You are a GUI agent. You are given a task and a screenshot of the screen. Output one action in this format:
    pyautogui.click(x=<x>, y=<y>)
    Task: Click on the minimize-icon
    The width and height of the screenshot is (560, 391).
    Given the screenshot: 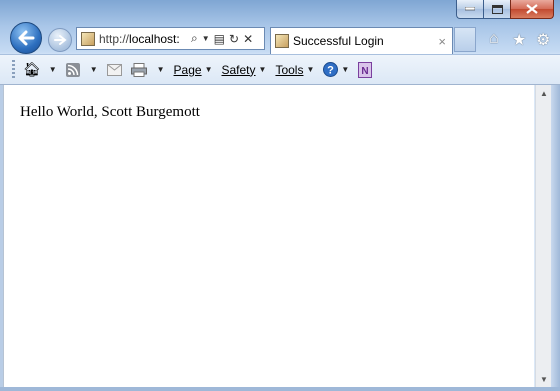 What is the action you would take?
    pyautogui.click(x=470, y=9)
    